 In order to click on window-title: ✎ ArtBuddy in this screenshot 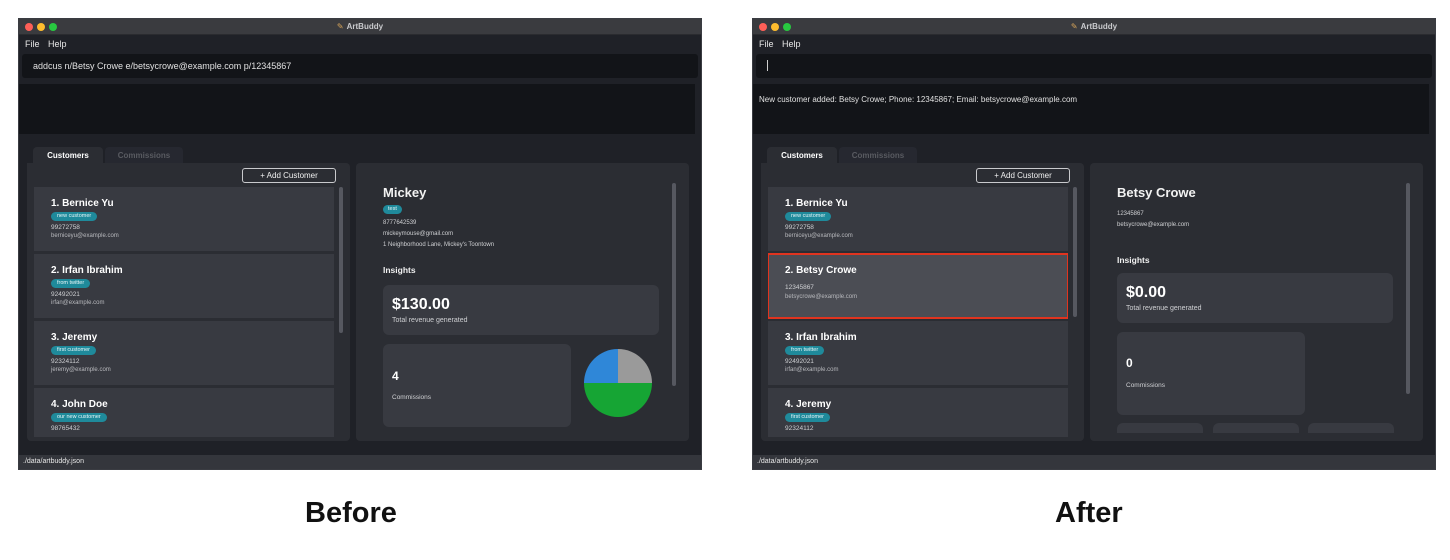, I will do `click(1094, 26)`.